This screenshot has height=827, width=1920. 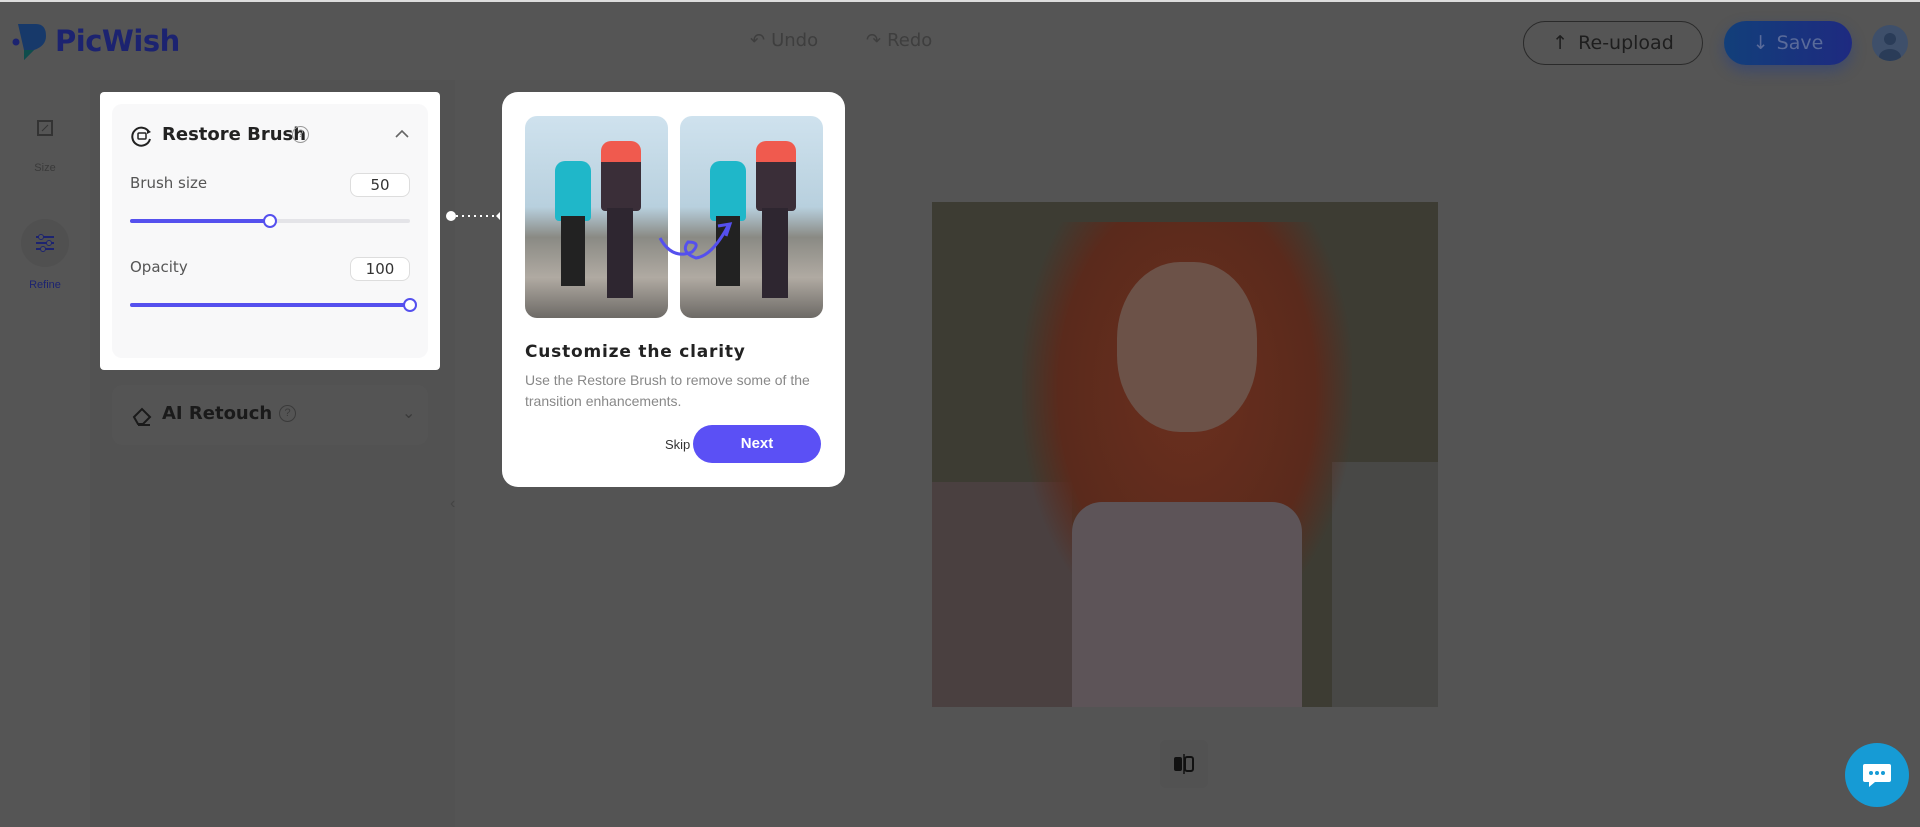 I want to click on crop-icon, so click(x=45, y=128).